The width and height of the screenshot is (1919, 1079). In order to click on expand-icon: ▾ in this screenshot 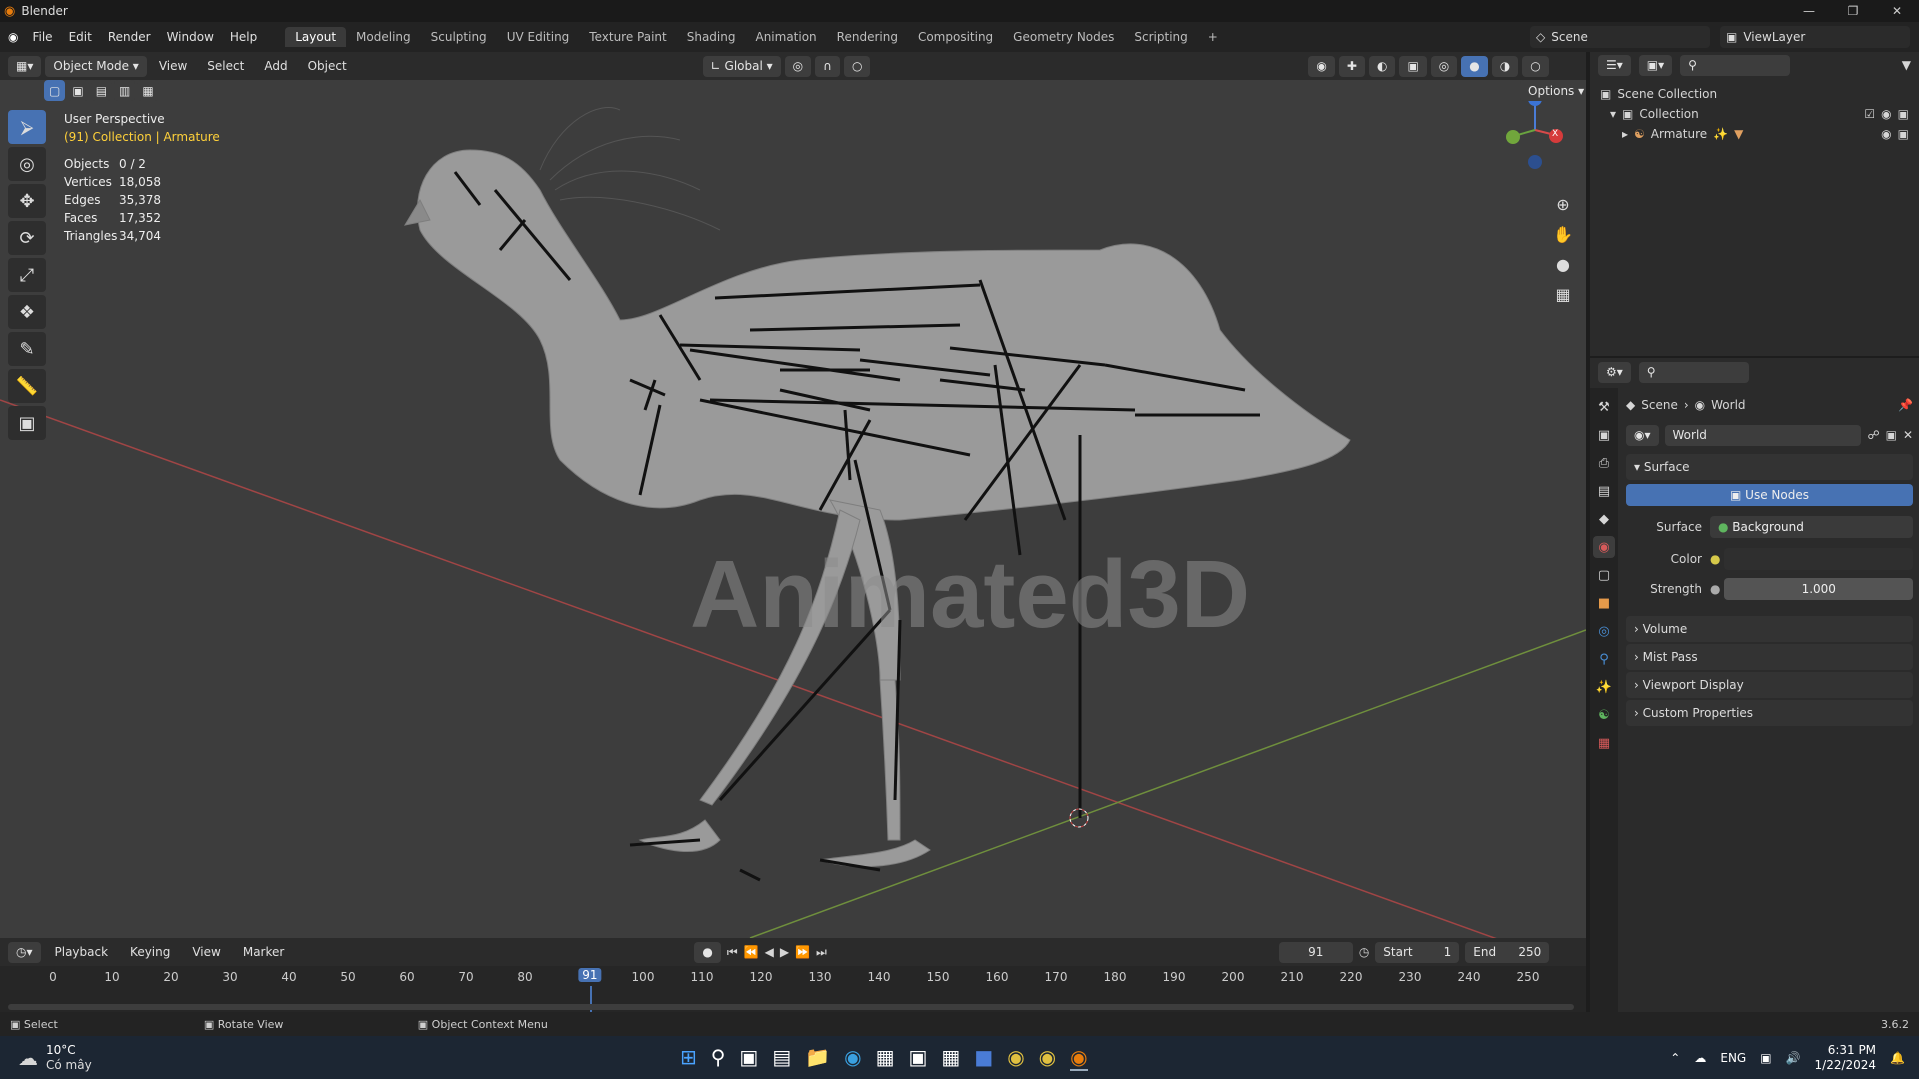, I will do `click(1613, 114)`.